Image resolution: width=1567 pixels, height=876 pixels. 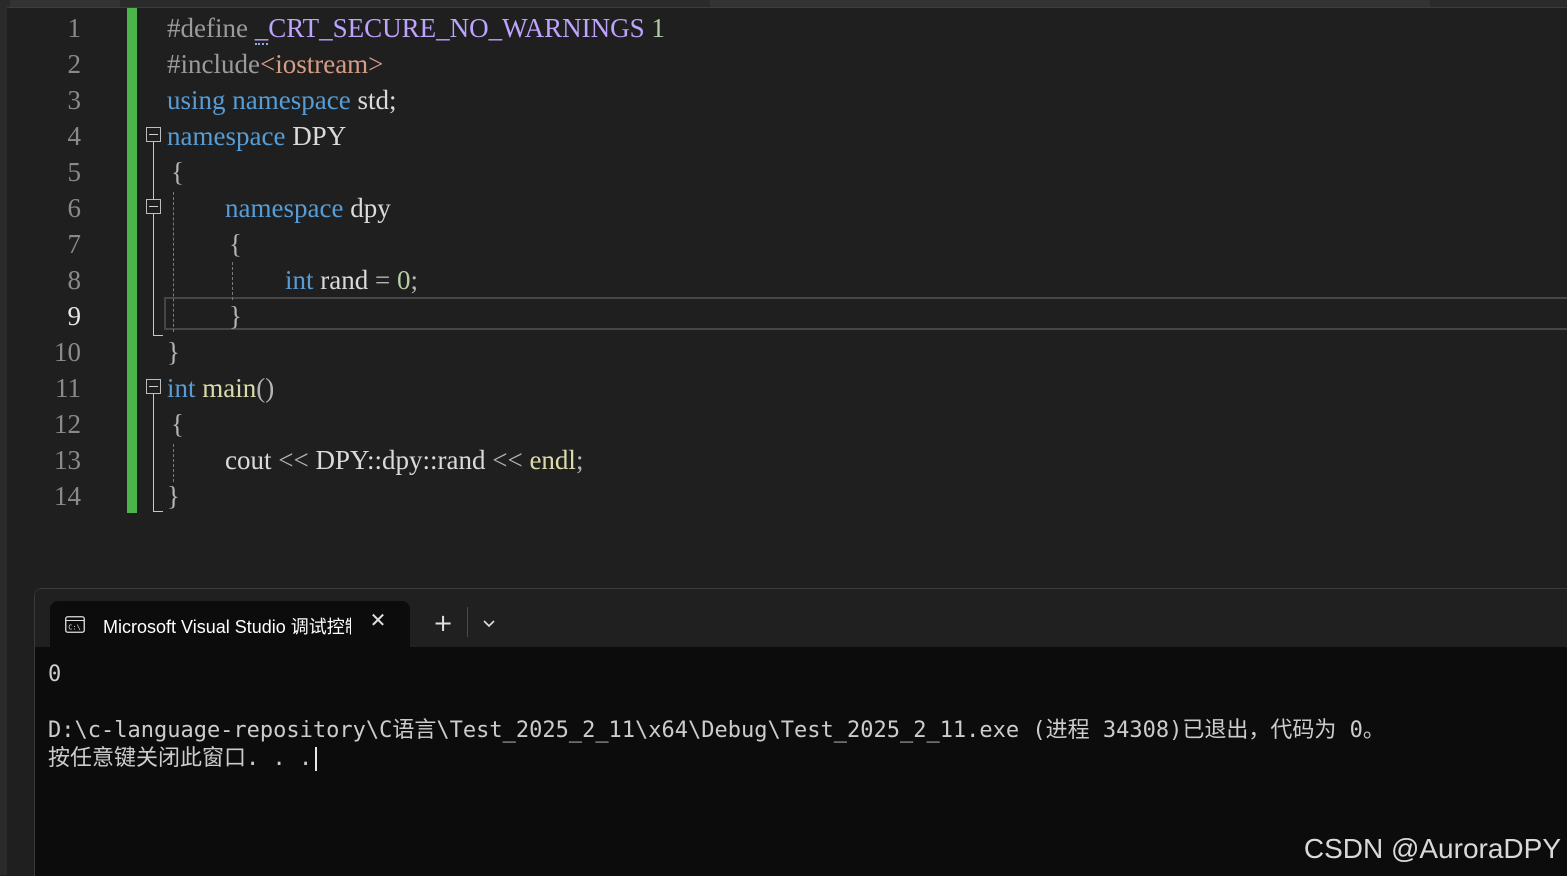 I want to click on line-number: 13, so click(x=67, y=460).